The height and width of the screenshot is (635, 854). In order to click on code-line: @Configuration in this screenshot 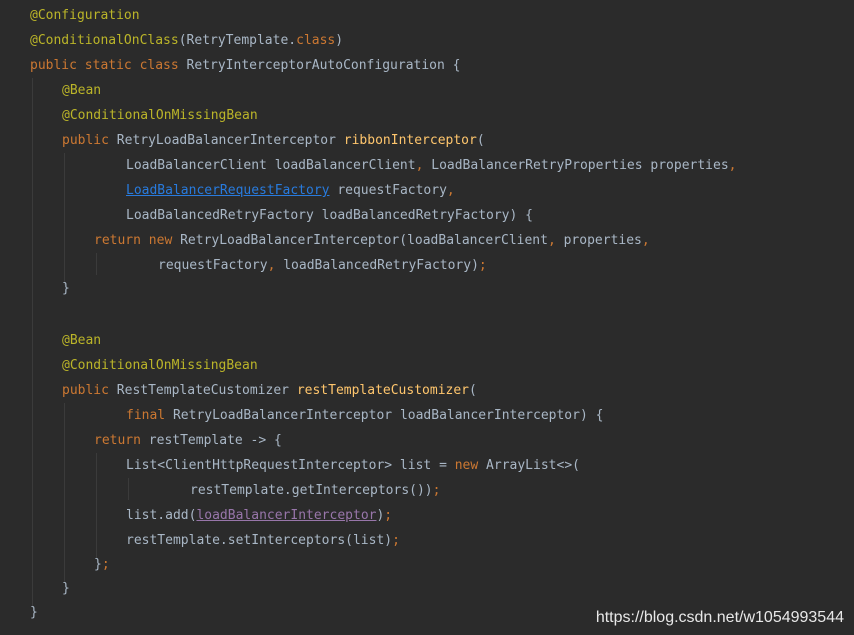, I will do `click(85, 15)`.